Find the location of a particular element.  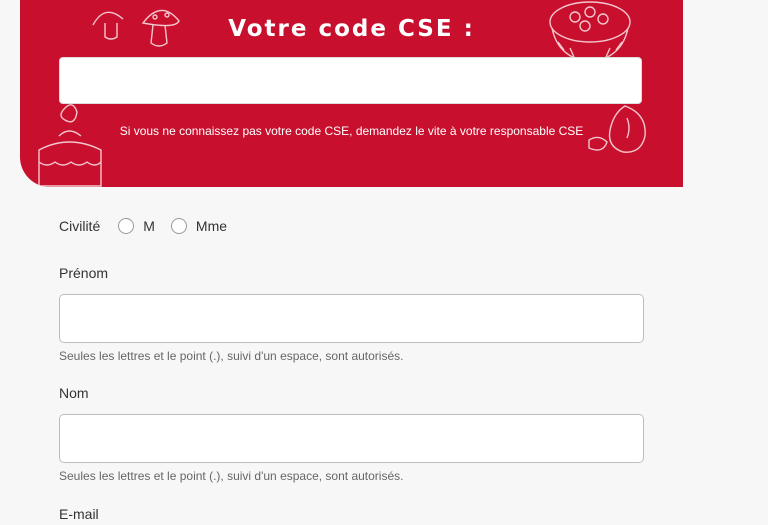

civilite-radio-m is located at coordinates (126, 226).